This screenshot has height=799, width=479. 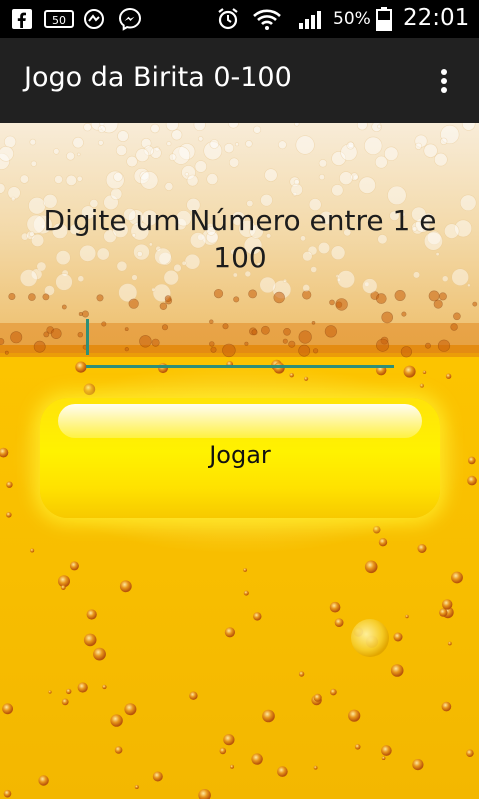 I want to click on quick-tool-icon, so click(x=94, y=19).